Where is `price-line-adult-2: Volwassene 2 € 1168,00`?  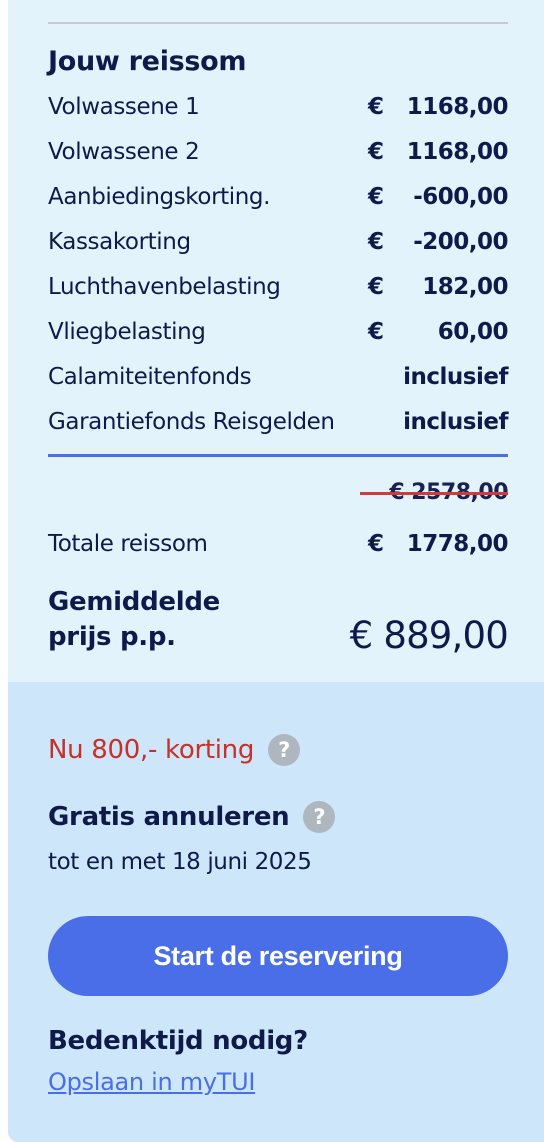 price-line-adult-2: Volwassene 2 € 1168,00 is located at coordinates (278, 151).